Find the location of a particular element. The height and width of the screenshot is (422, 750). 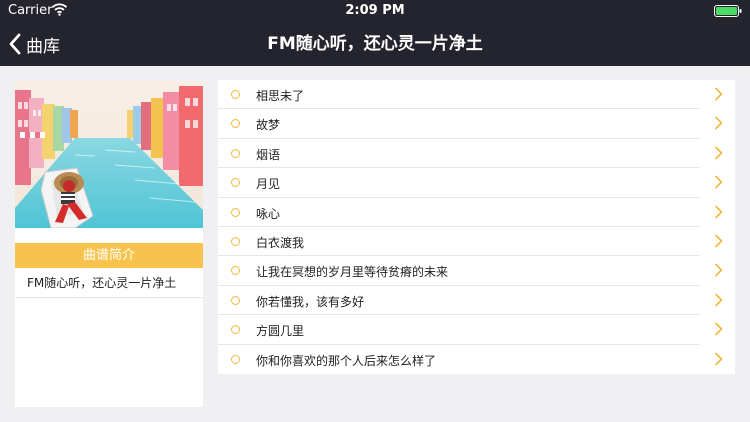

clock-label: 2:09 PM is located at coordinates (375, 10).